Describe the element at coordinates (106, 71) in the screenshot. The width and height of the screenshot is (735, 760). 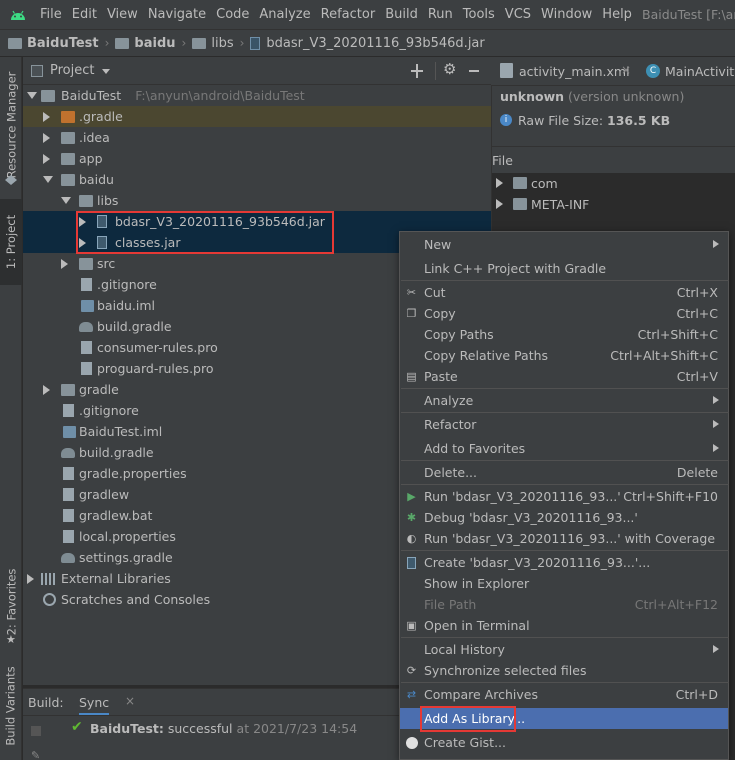
I see `chevron-down-icon` at that location.